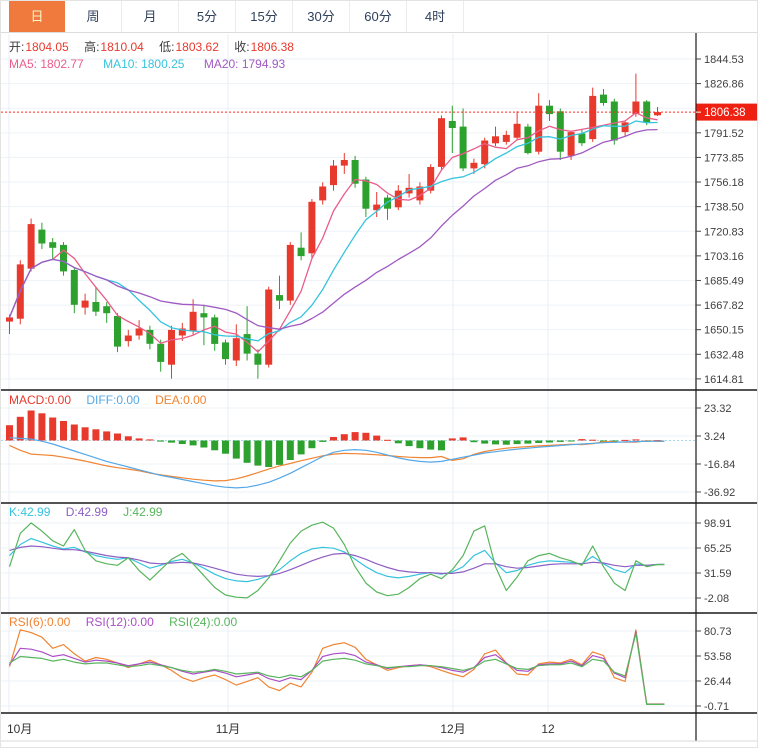  I want to click on svg-text: 1720.83, so click(724, 232).